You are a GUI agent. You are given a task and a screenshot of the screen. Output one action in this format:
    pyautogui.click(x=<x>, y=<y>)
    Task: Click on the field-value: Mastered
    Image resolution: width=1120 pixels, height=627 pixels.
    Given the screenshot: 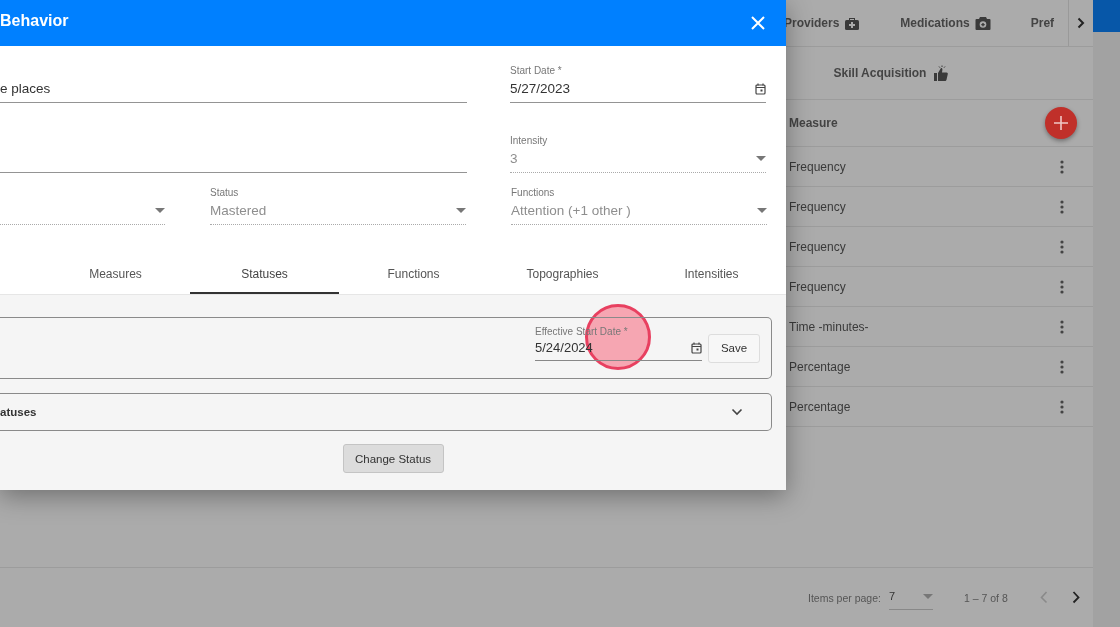 What is the action you would take?
    pyautogui.click(x=238, y=210)
    